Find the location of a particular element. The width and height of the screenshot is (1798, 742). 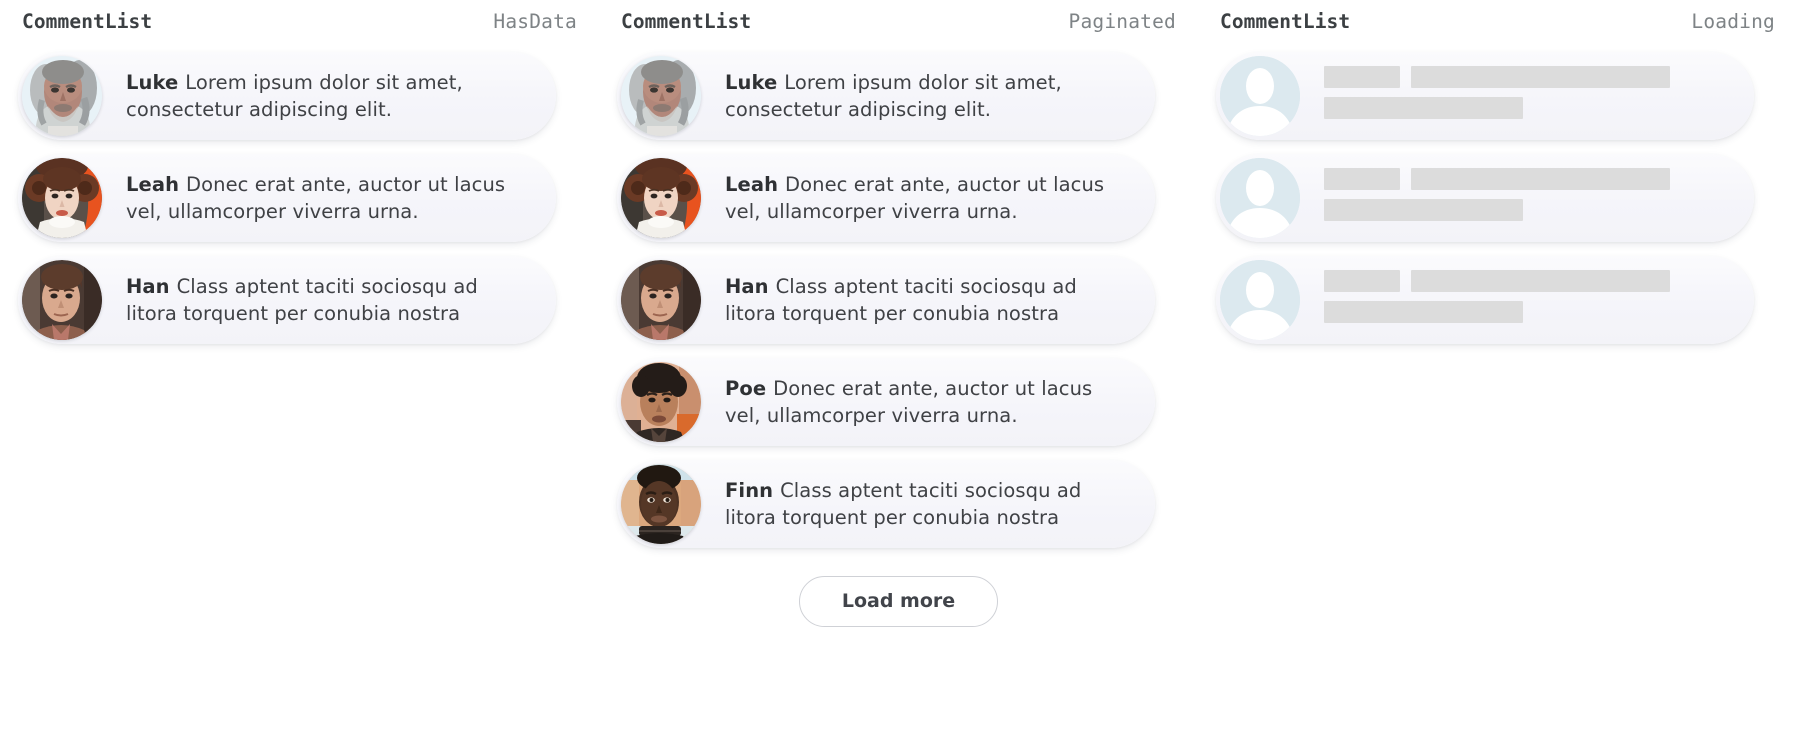

load-more-container: Load more is located at coordinates (898, 594).